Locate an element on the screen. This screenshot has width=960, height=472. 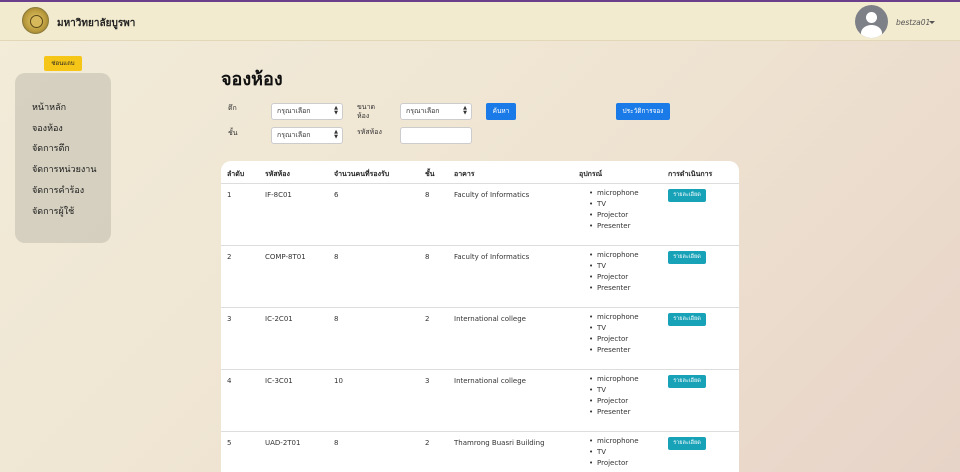
caret-down-icon is located at coordinates (932, 22).